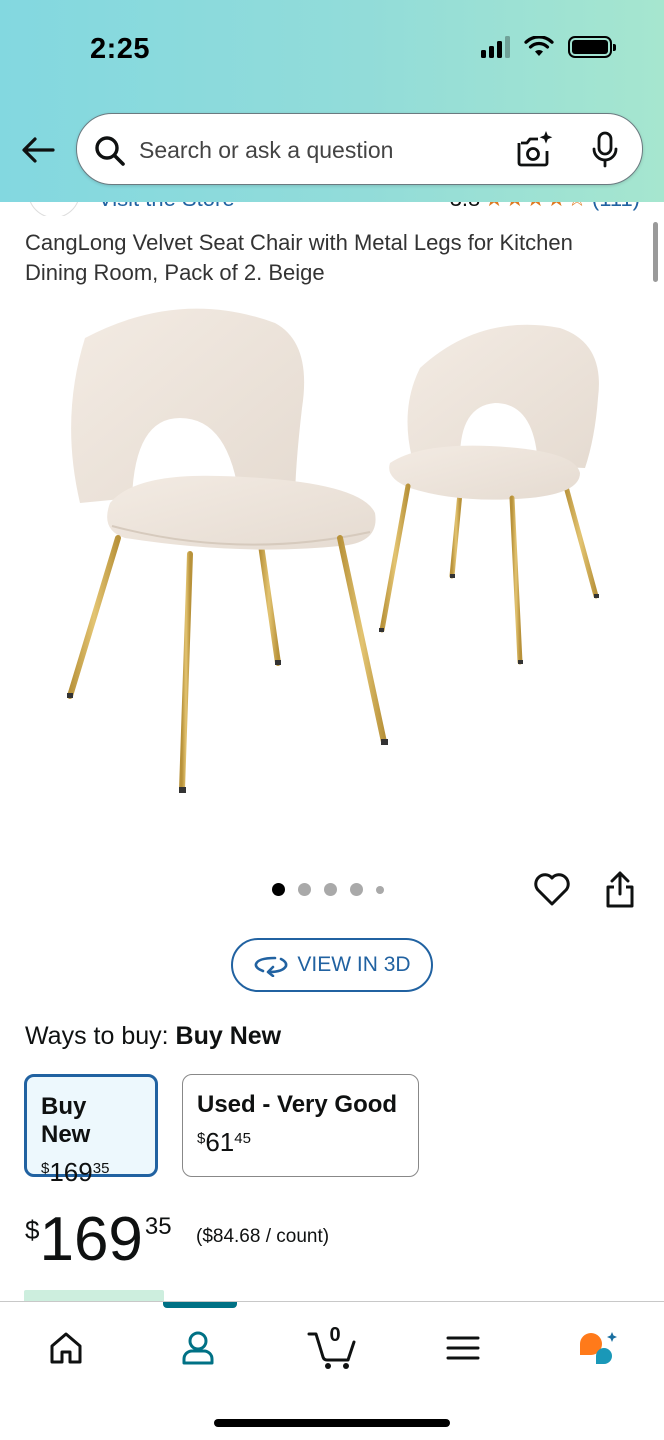 The height and width of the screenshot is (1440, 664). What do you see at coordinates (300, 1125) in the screenshot?
I see `buy-option-used: Used - Very Good $ 61 45` at bounding box center [300, 1125].